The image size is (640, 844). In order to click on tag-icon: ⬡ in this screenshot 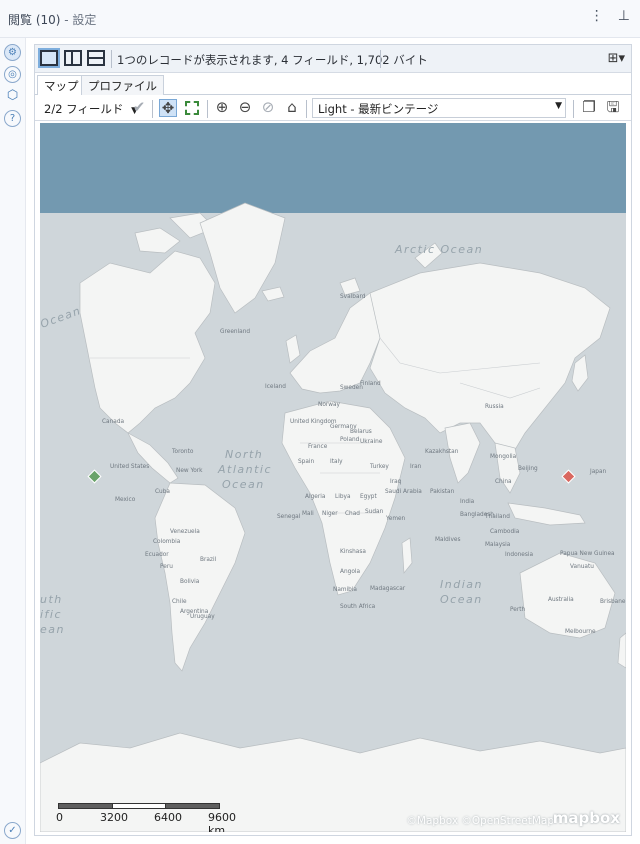, I will do `click(12, 96)`.